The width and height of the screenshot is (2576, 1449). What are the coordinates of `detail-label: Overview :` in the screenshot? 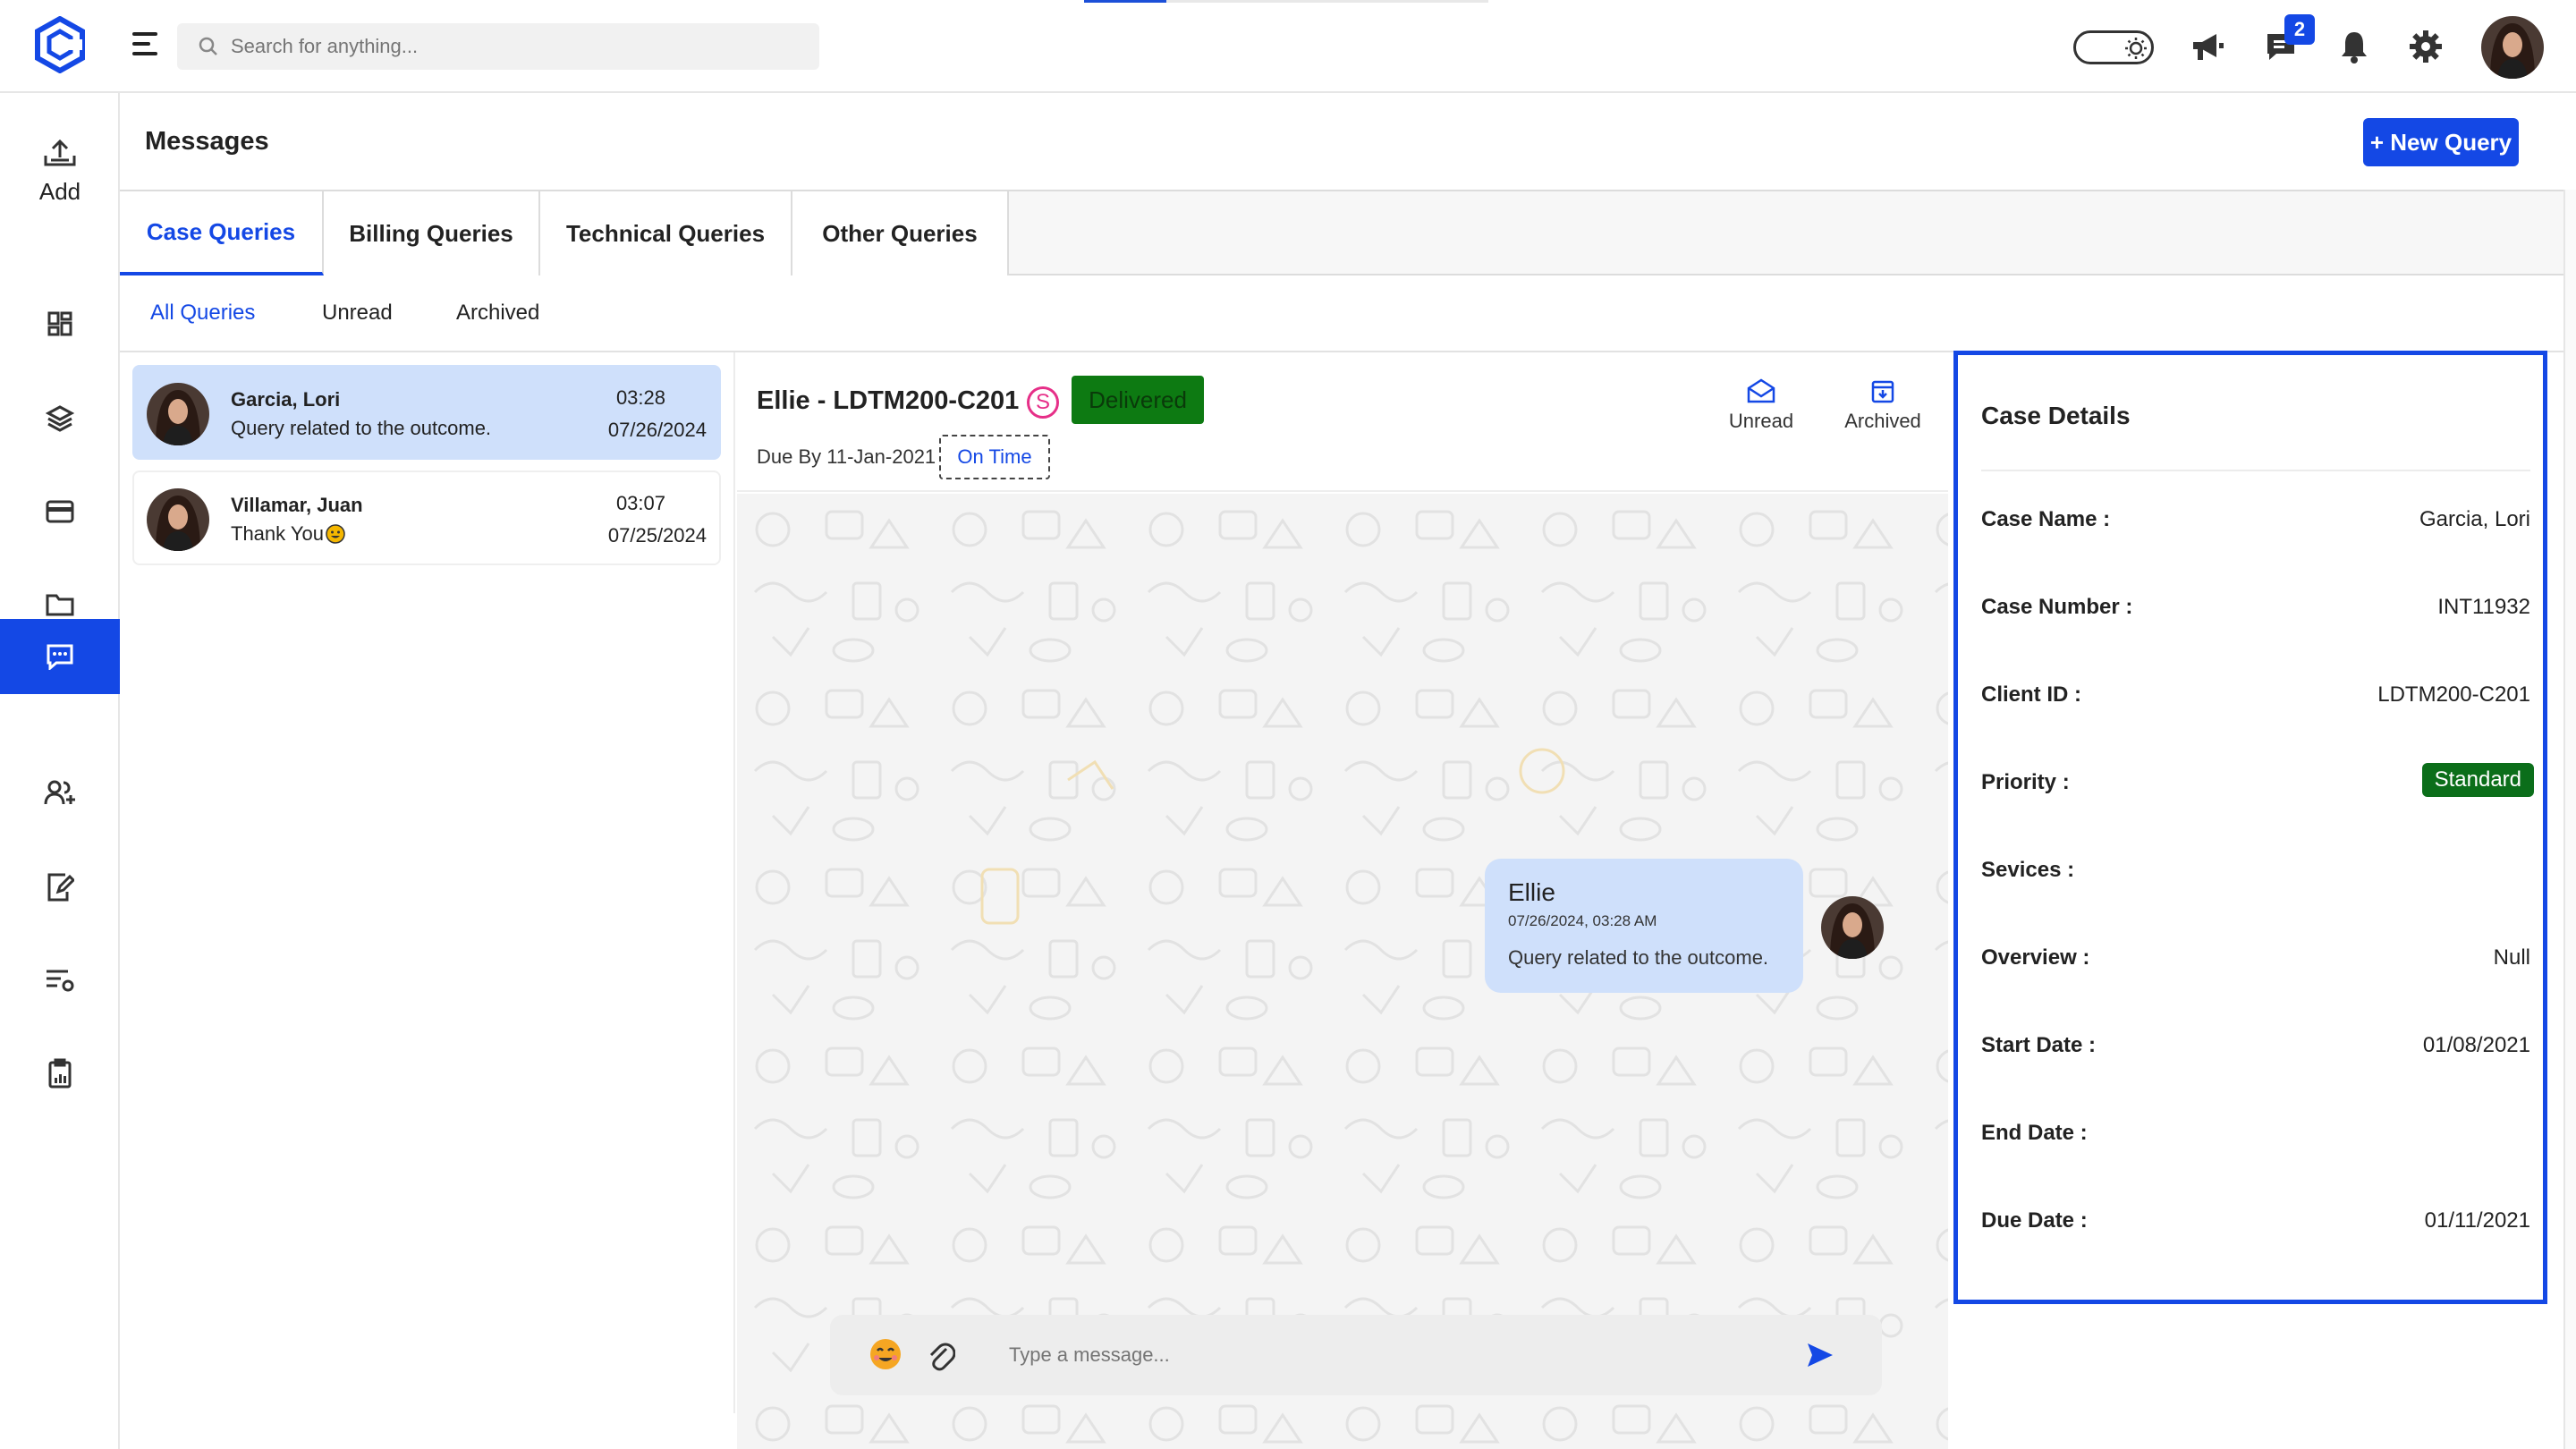 It's located at (2035, 957).